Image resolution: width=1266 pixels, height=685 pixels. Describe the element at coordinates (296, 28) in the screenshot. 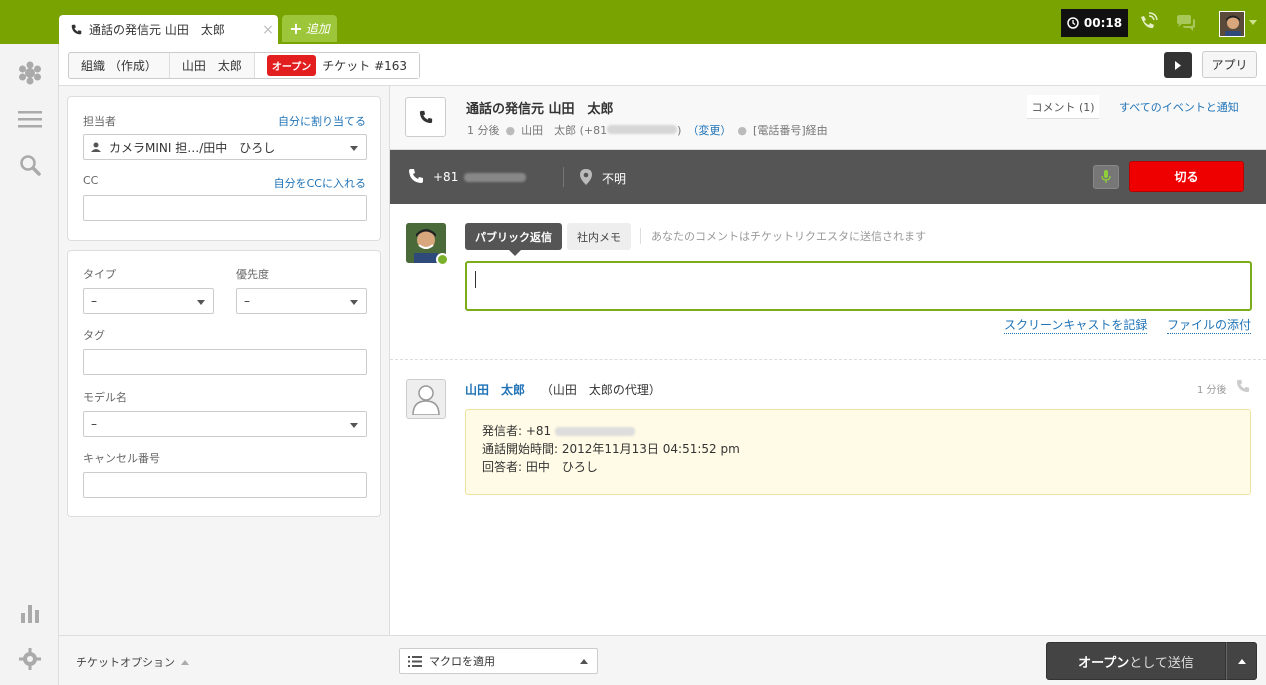

I see `plus-icon: +` at that location.